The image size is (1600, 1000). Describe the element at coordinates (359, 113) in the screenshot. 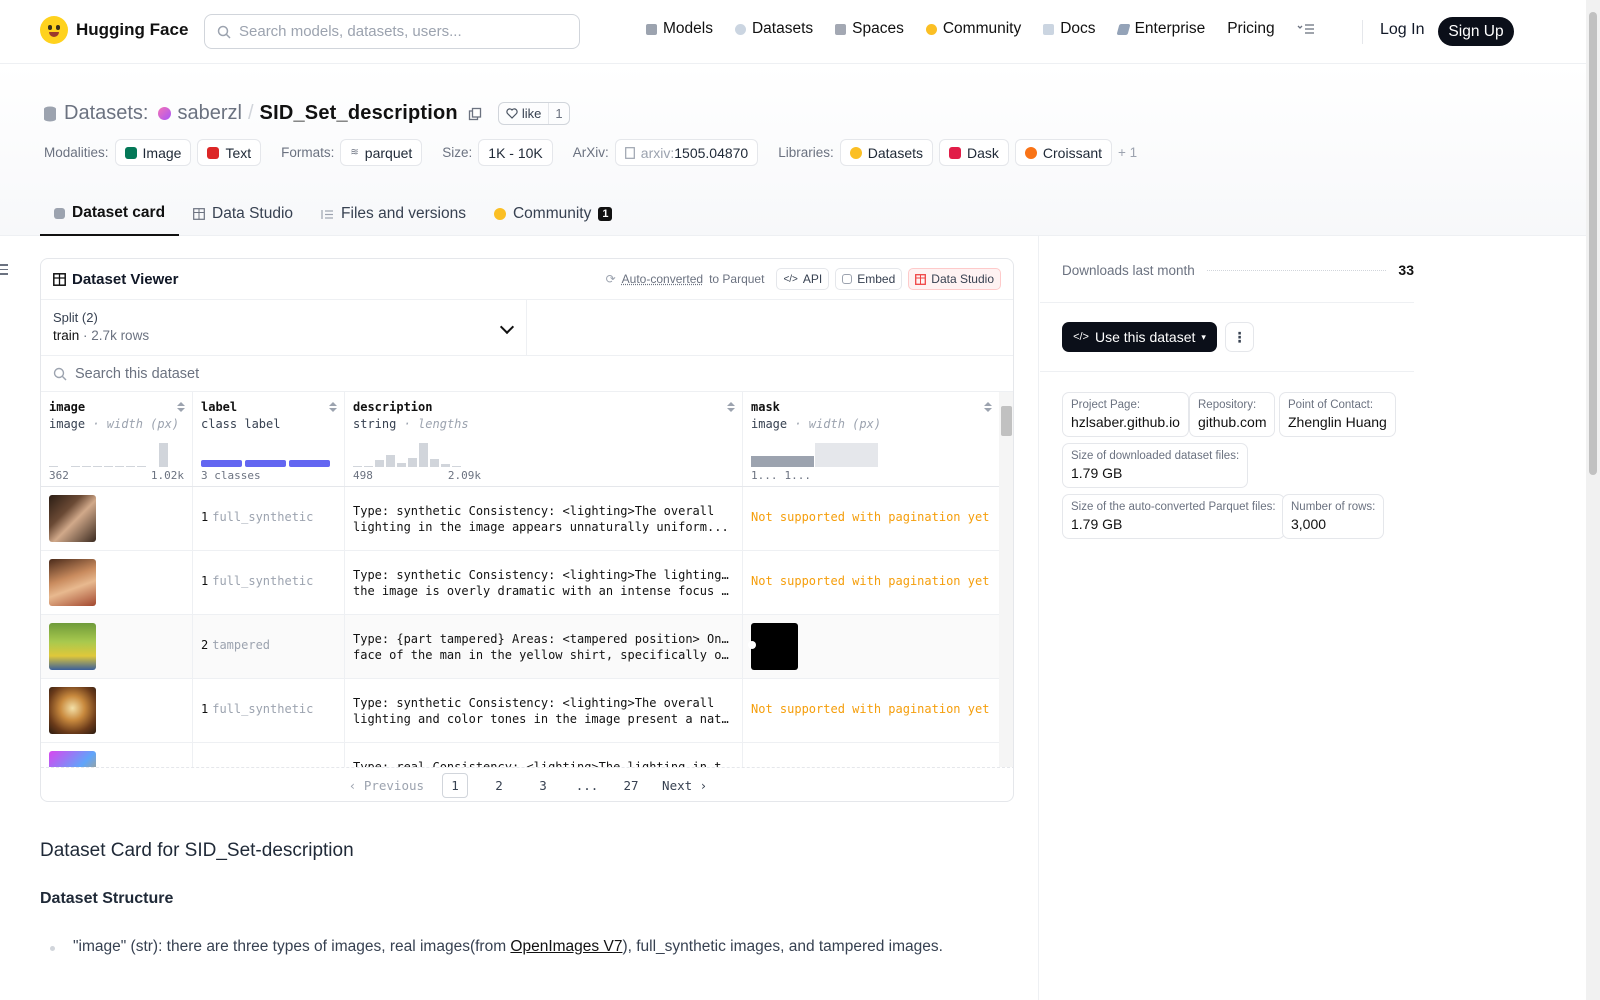

I see `repo-name: SID_Set_description` at that location.